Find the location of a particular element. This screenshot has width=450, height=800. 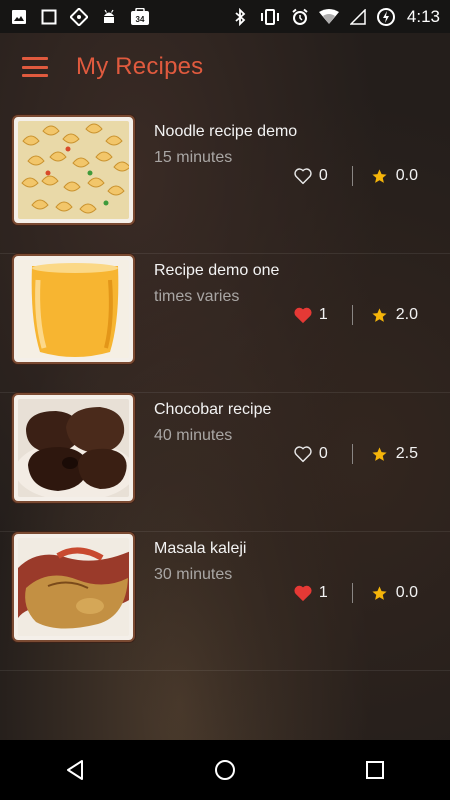

recipe-meta: 0 0.0 is located at coordinates (355, 176).